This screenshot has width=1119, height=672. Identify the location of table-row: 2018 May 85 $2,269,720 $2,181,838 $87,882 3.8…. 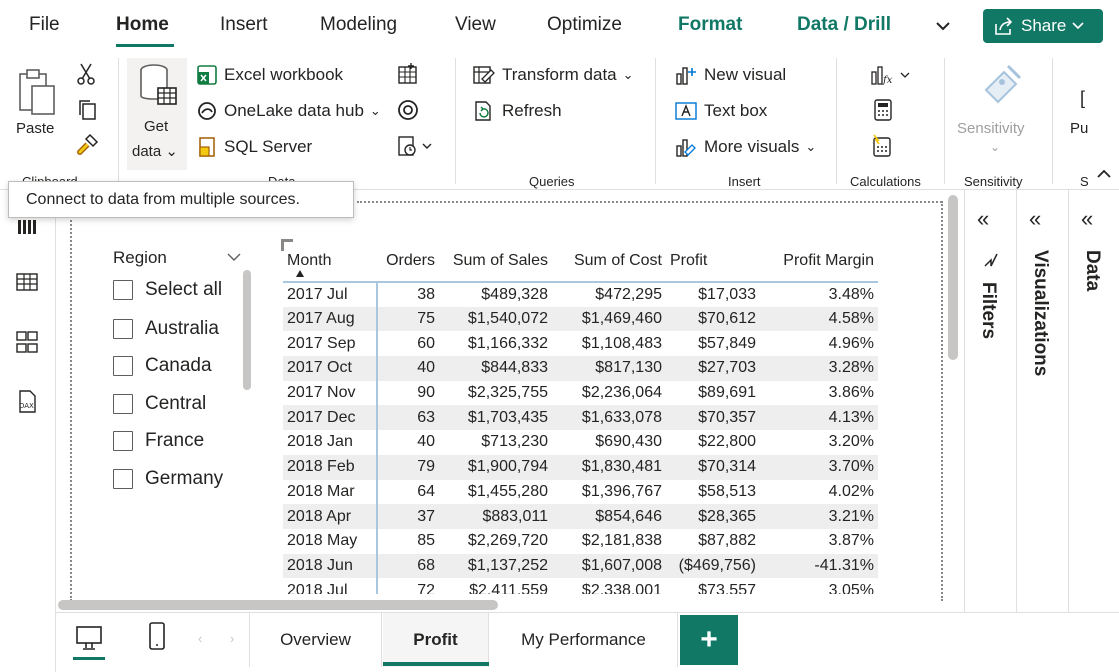
(580, 541).